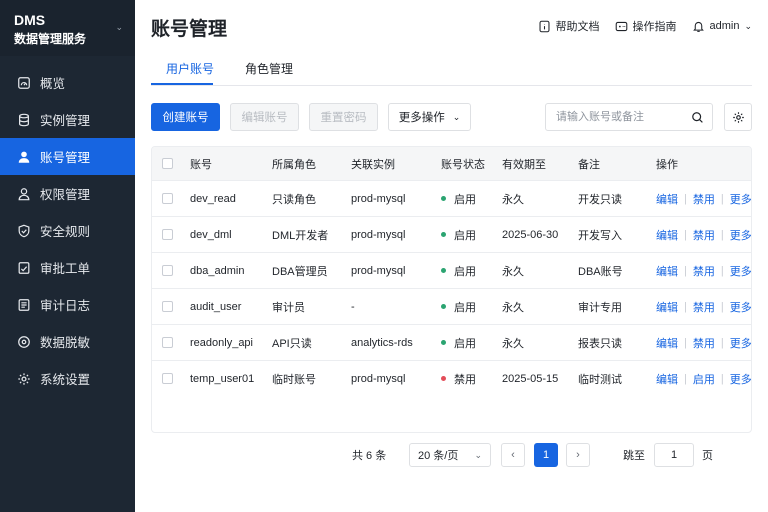  Describe the element at coordinates (50, 39) in the screenshot. I see `brand-subtitle: 数据管理服务` at that location.